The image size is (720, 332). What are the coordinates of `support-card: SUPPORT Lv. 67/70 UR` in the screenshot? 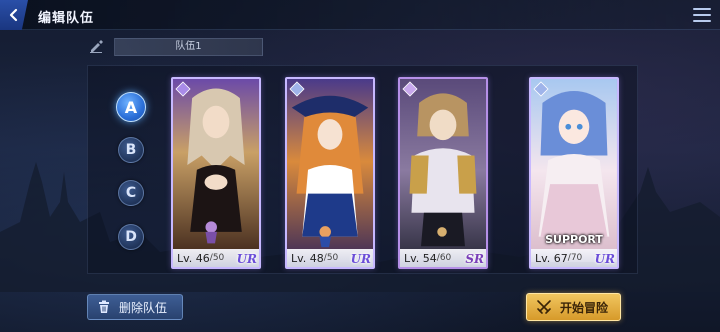 It's located at (574, 173).